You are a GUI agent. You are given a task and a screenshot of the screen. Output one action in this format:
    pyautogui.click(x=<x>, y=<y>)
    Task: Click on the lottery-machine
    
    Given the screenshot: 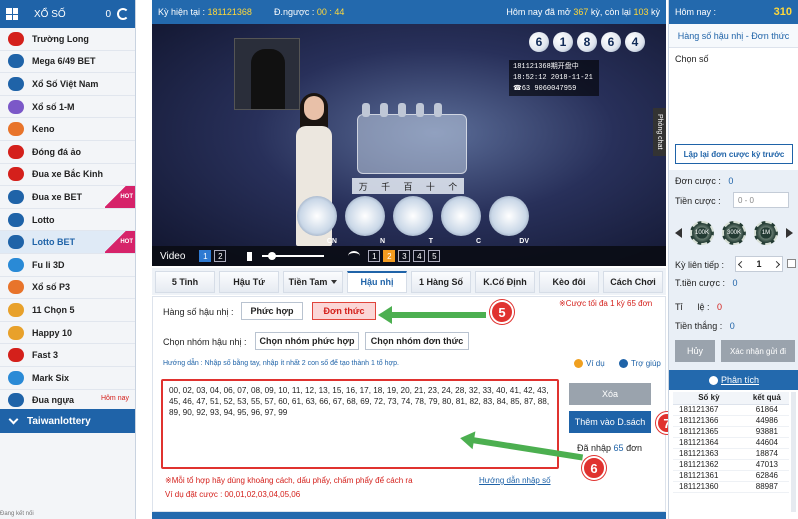 What is the action you would take?
    pyautogui.click(x=412, y=138)
    